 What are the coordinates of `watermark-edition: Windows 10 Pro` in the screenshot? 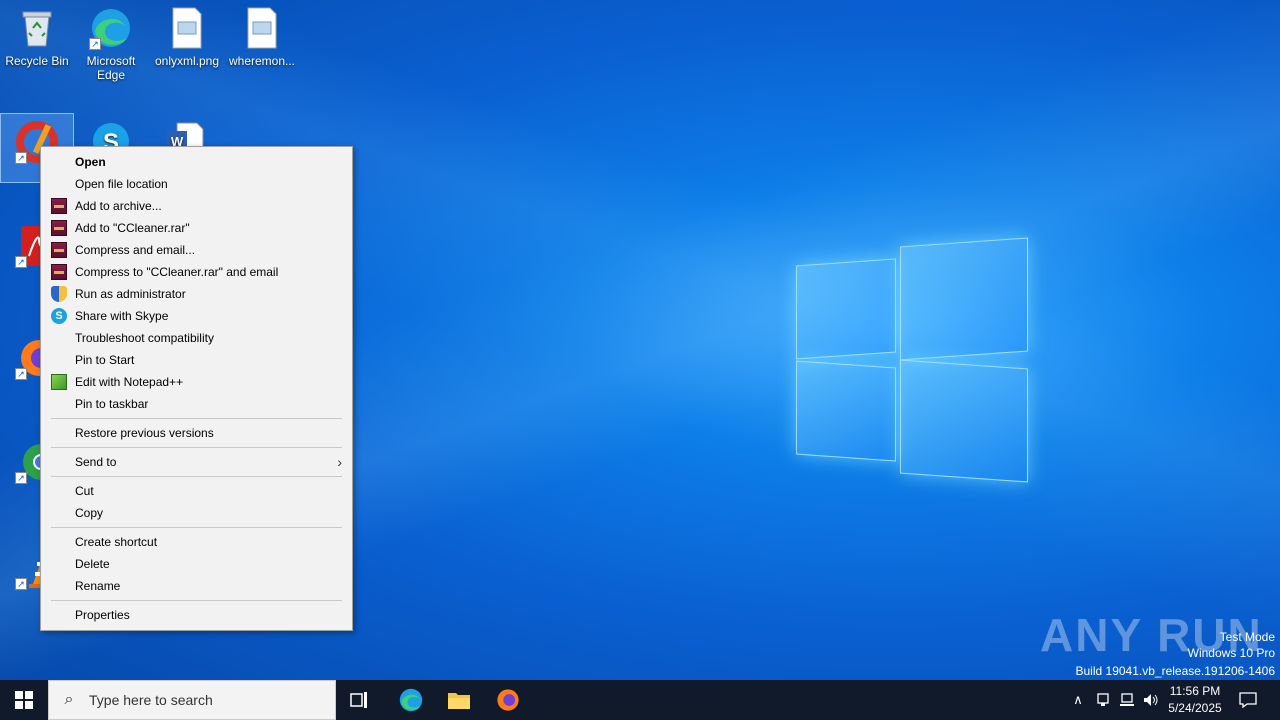 It's located at (1231, 653).